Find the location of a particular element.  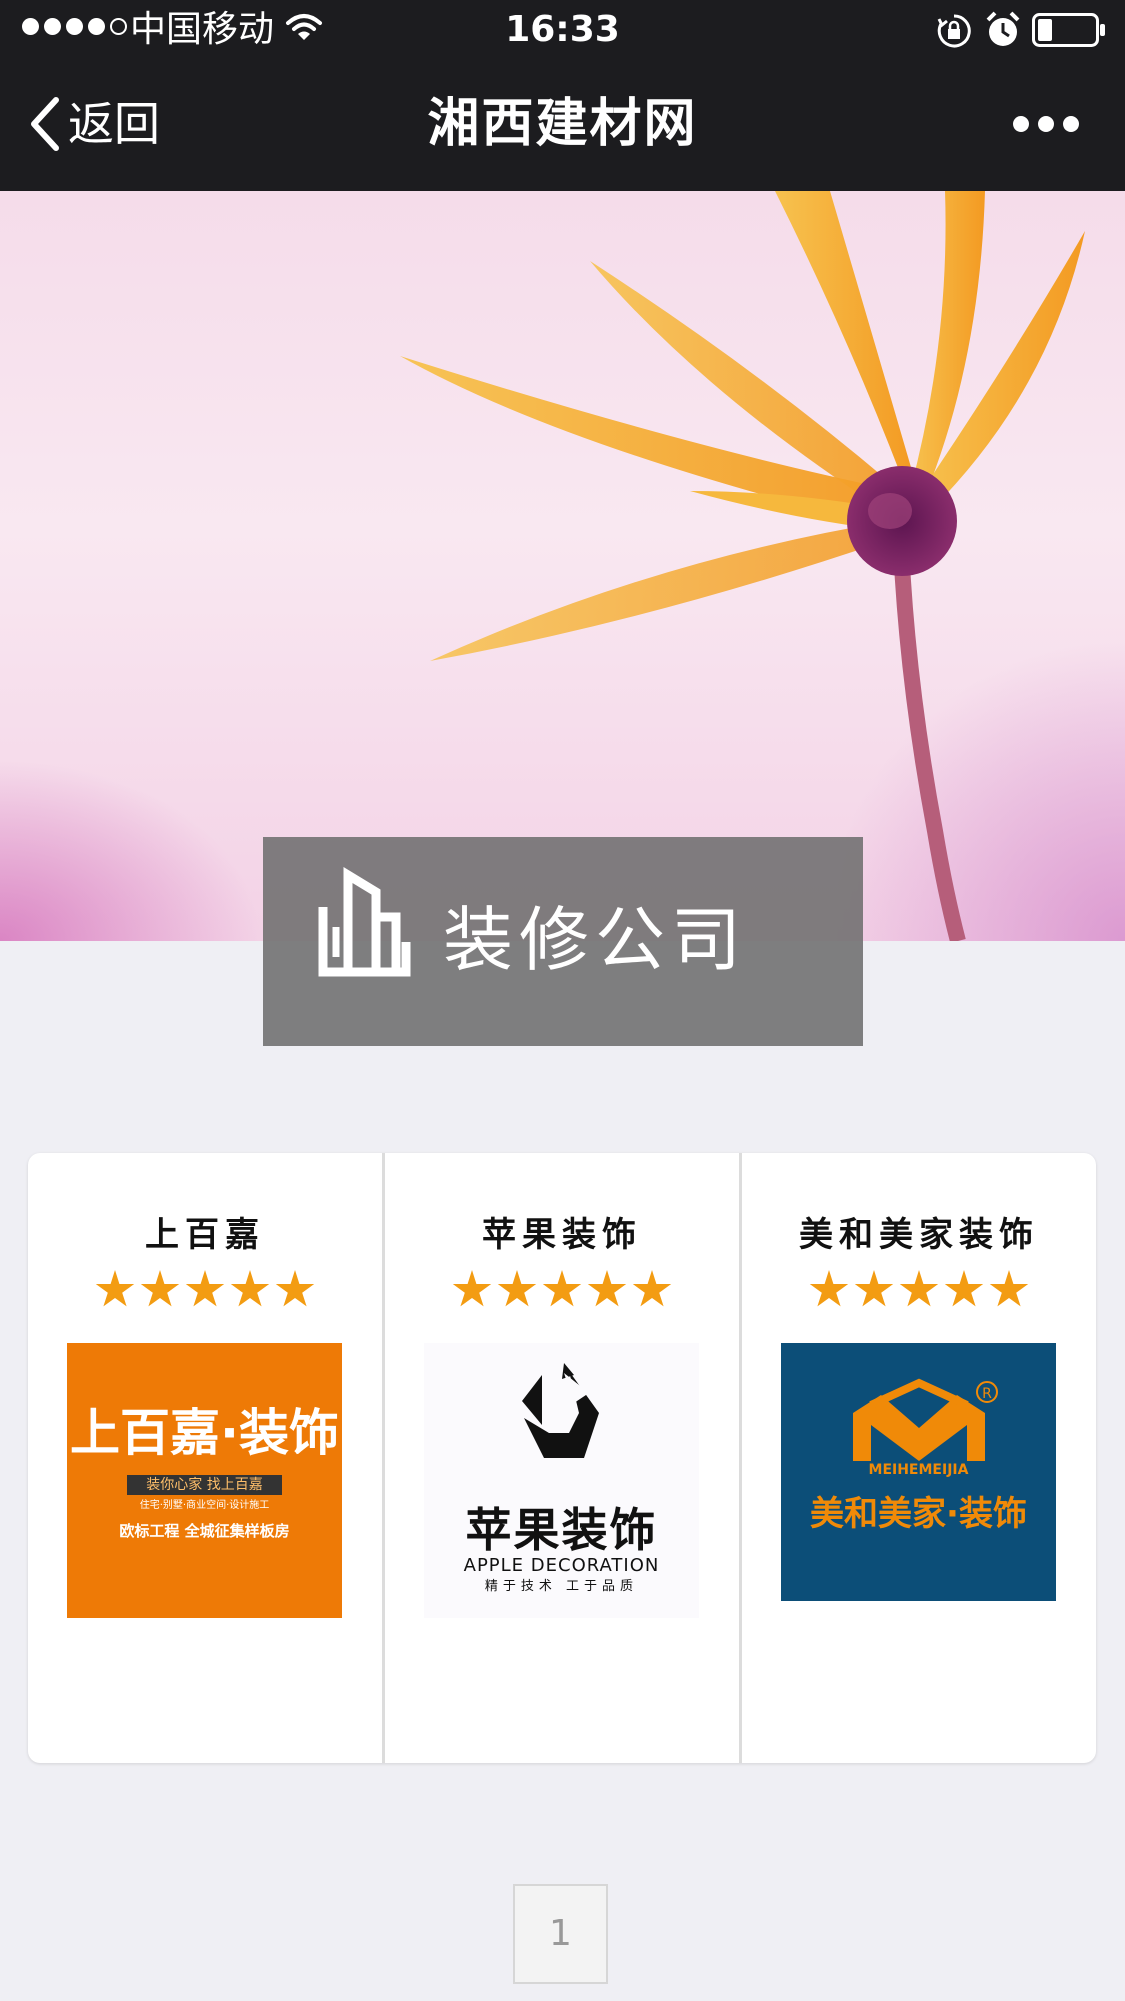

building-icon is located at coordinates (364, 922).